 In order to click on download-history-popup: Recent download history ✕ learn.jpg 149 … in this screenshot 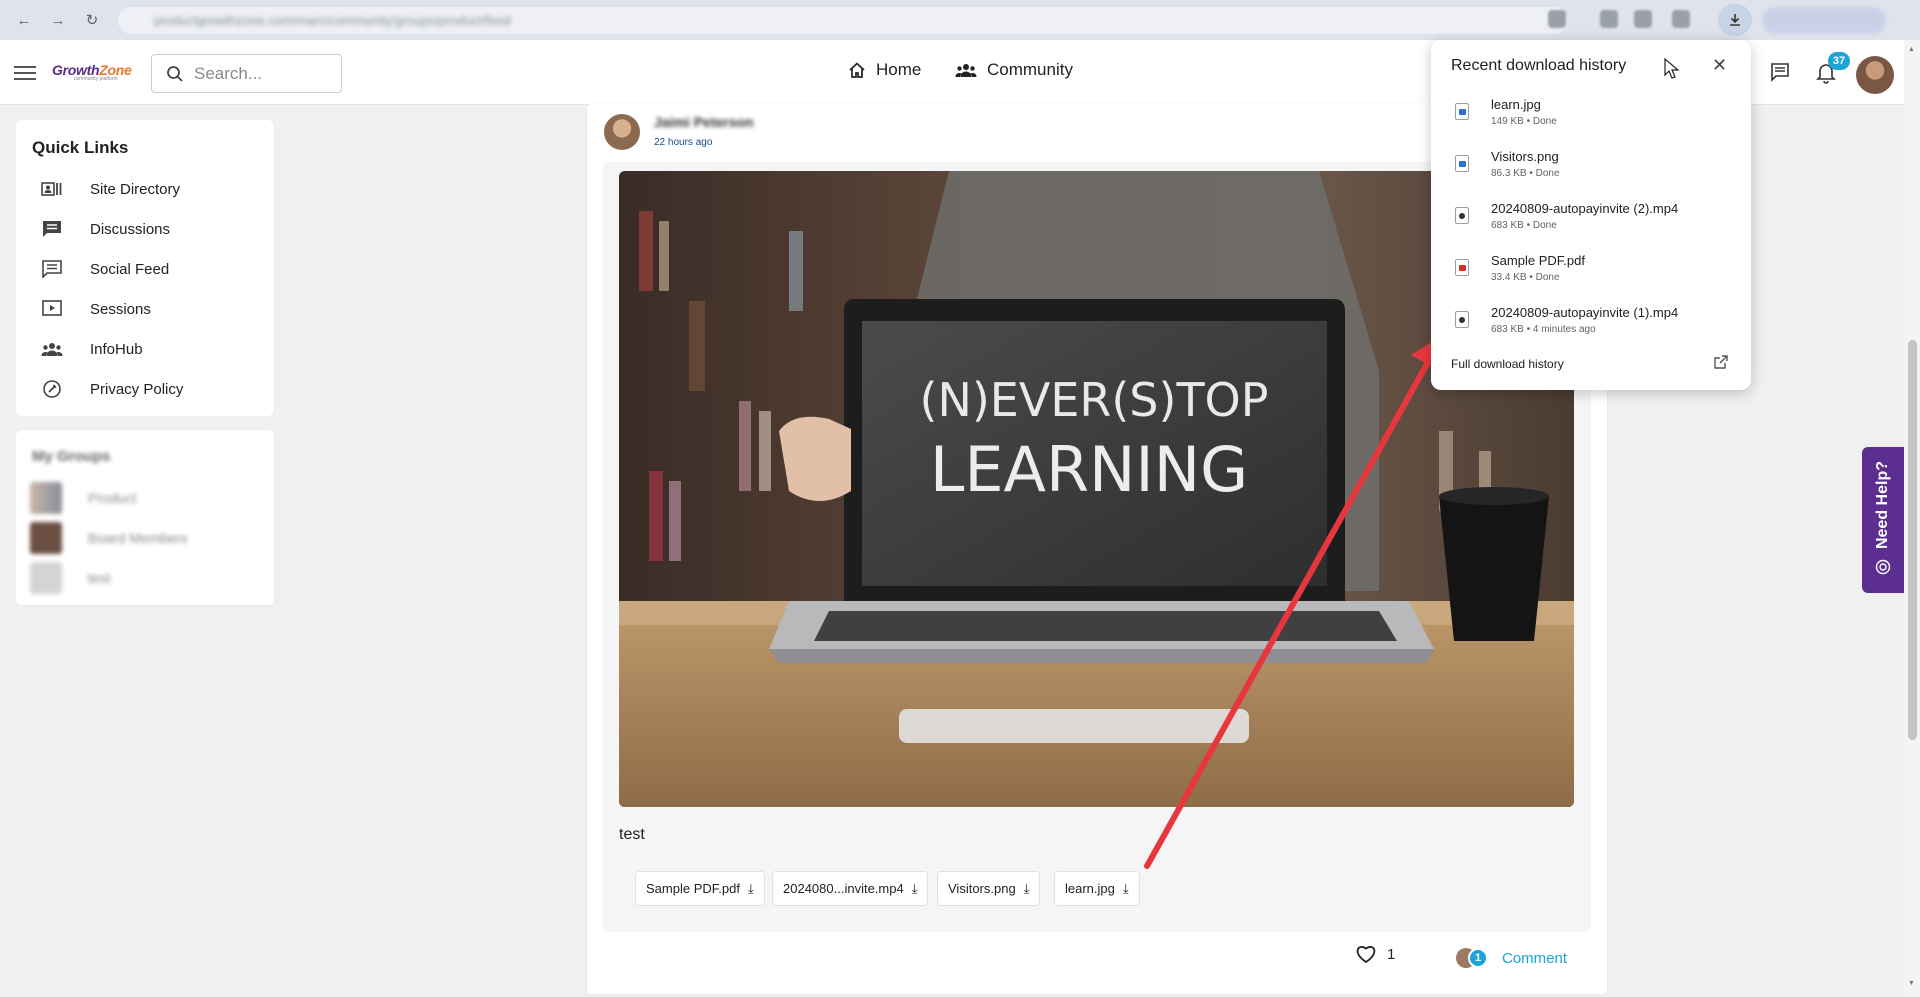, I will do `click(1591, 215)`.